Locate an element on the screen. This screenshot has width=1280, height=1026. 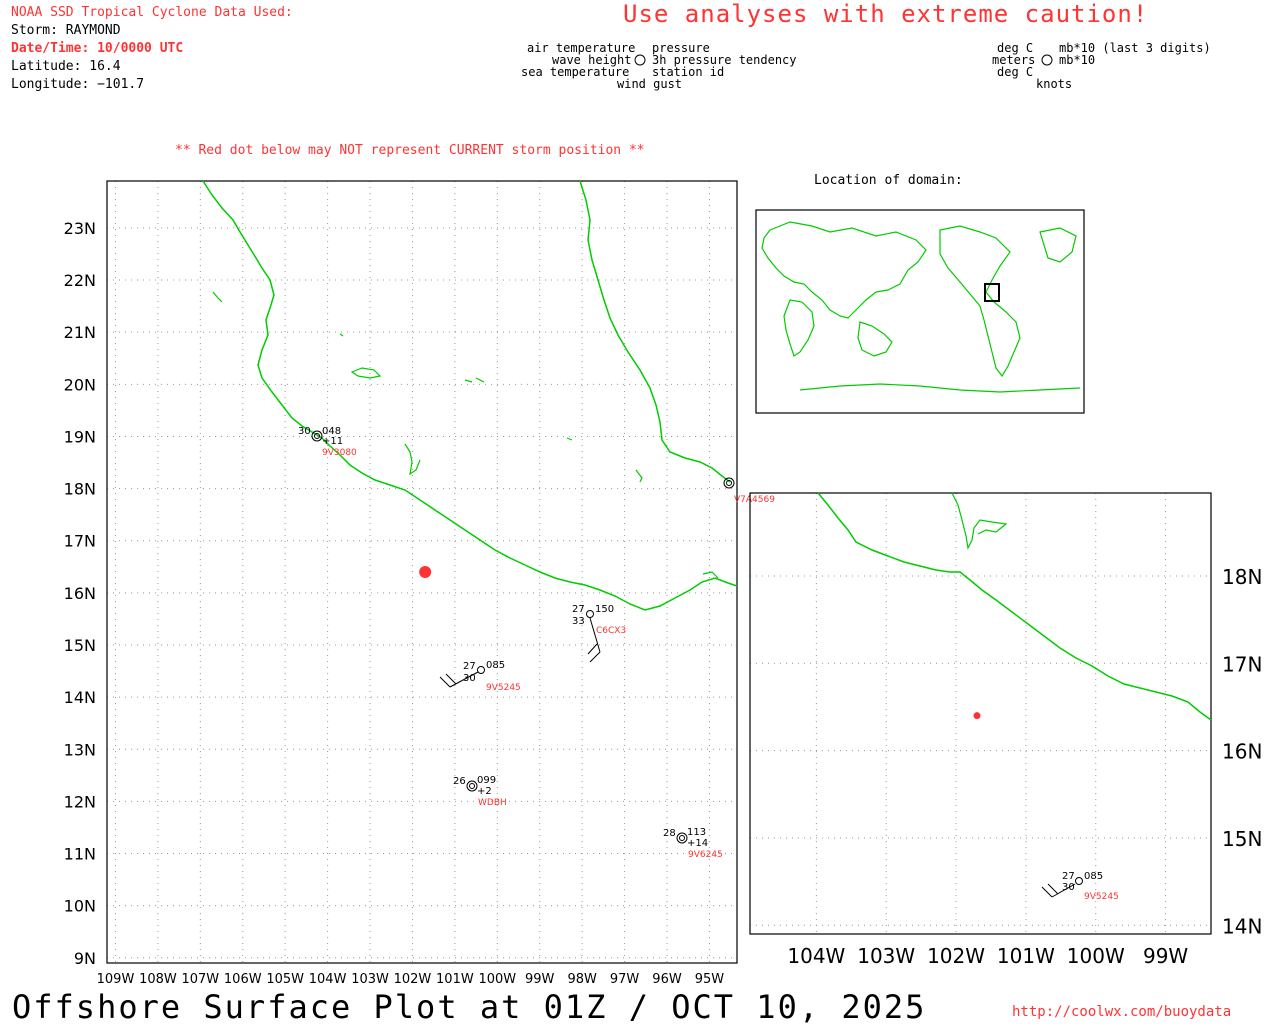
station-id: V7A4569 is located at coordinates (754, 500).